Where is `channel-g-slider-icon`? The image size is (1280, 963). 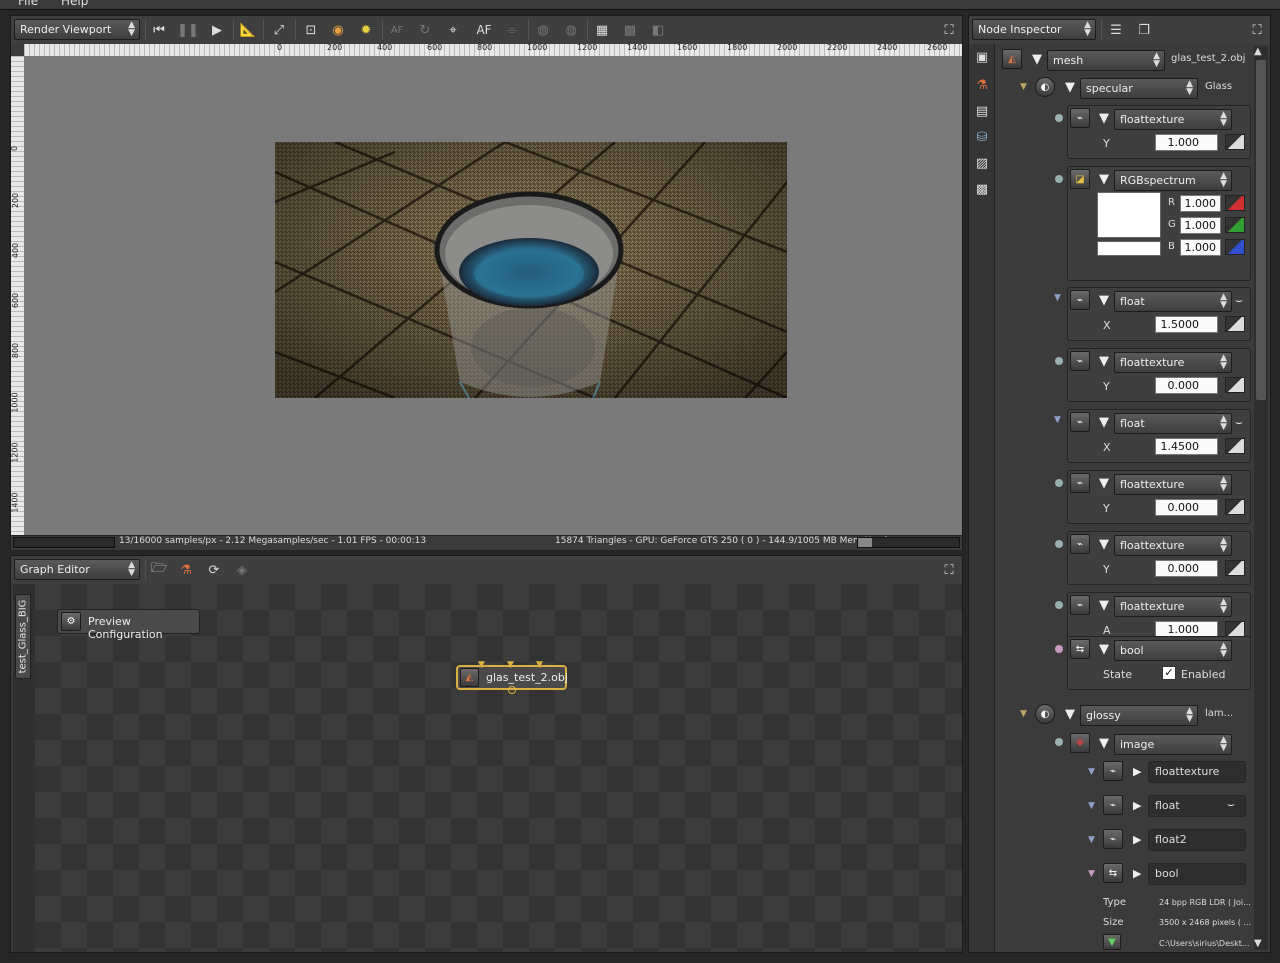 channel-g-slider-icon is located at coordinates (1235, 225).